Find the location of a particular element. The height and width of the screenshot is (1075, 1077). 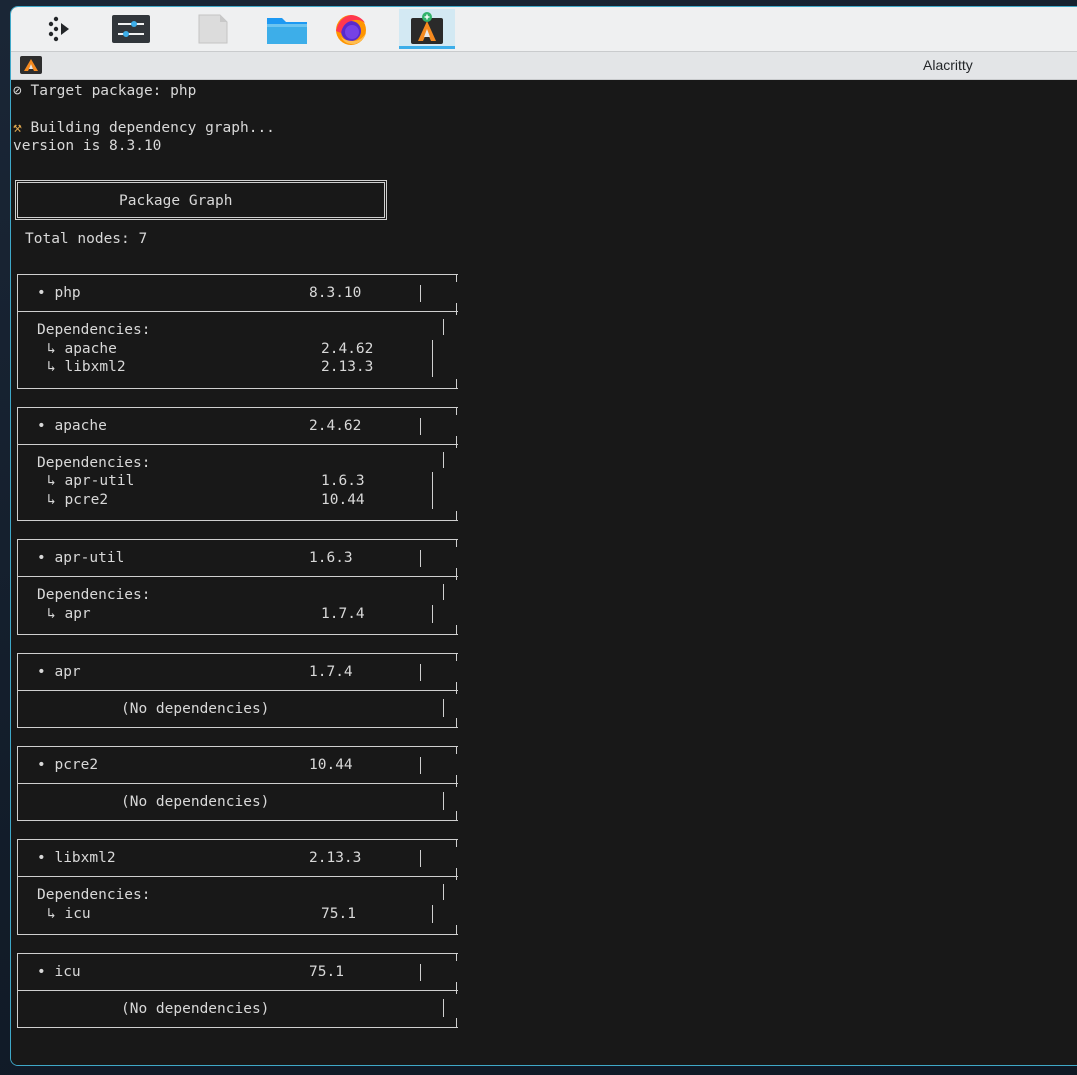

package-bullet-name: • apr-util is located at coordinates (81, 558).